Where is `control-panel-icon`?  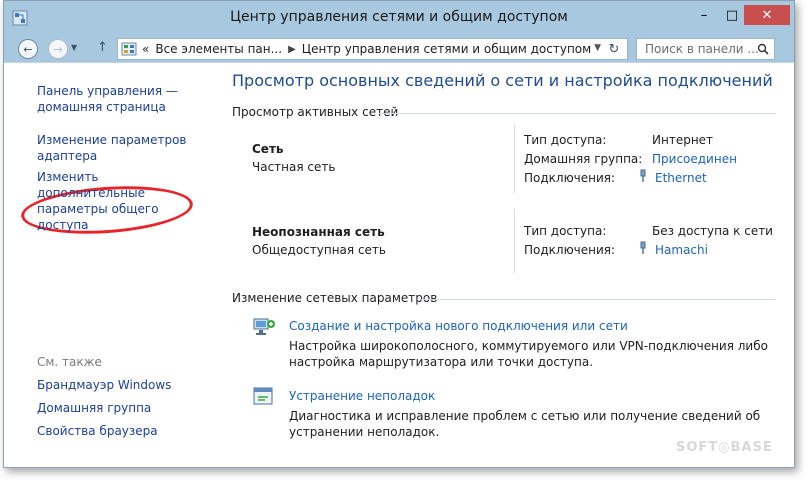
control-panel-icon is located at coordinates (129, 49).